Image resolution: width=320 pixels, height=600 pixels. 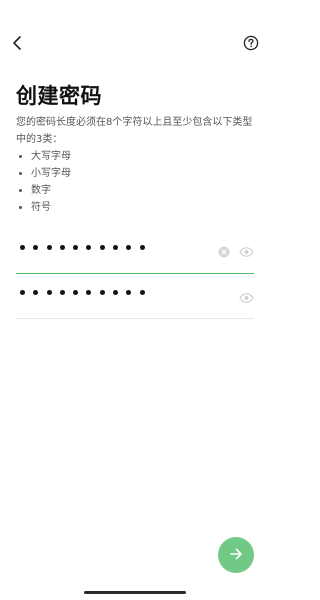 What do you see at coordinates (134, 131) in the screenshot?
I see `password-rules-description: 您的密码长度必须在8个字符以上且至少包含以下类型中的3类：` at bounding box center [134, 131].